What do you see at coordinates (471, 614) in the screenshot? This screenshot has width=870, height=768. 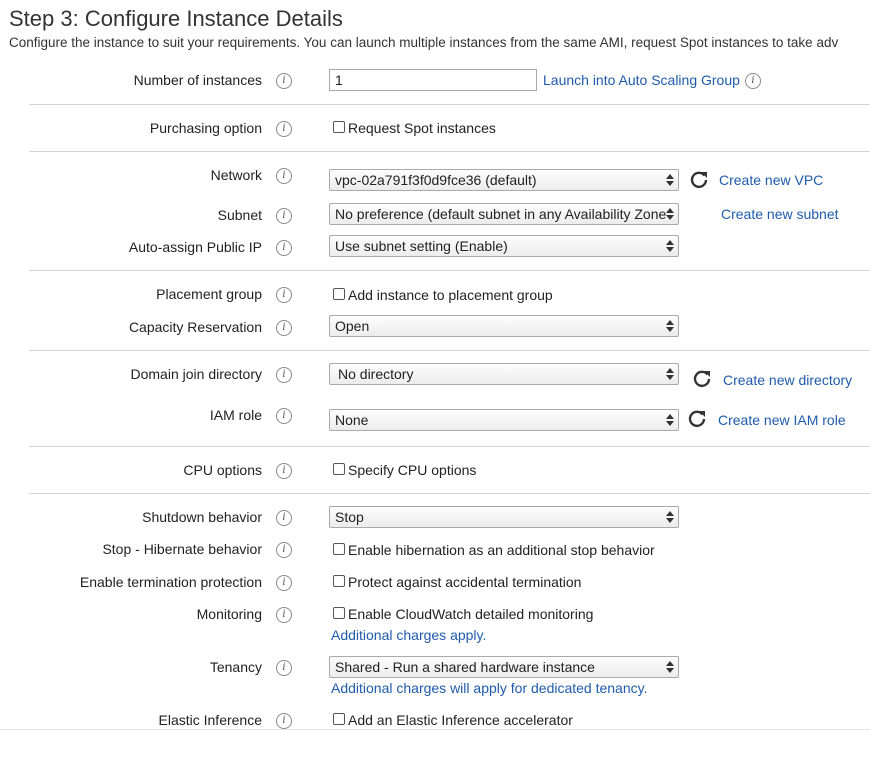 I see `cloudwatch-monitoring-checkbox-label: Enable CloudWatch detailed monitoring` at bounding box center [471, 614].